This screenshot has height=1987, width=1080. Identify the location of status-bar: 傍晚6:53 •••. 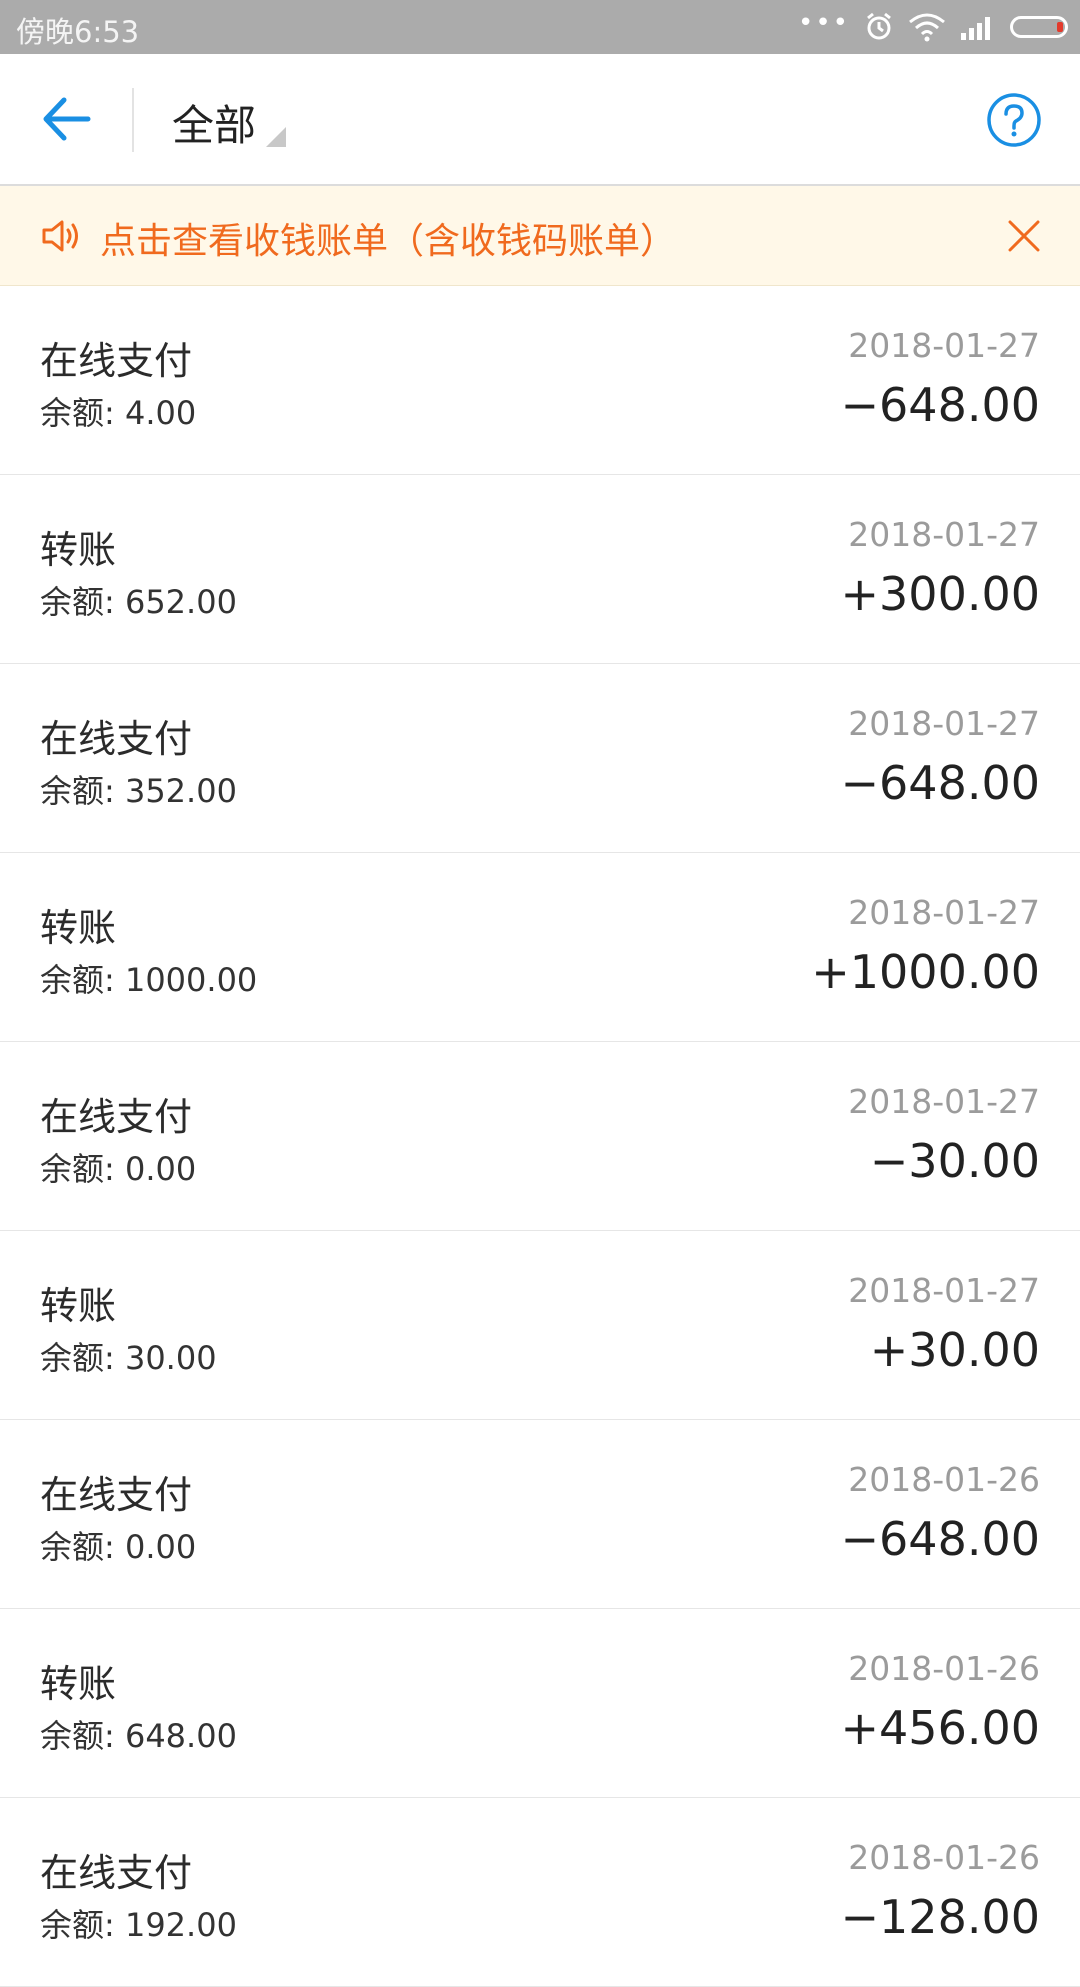
(540, 27).